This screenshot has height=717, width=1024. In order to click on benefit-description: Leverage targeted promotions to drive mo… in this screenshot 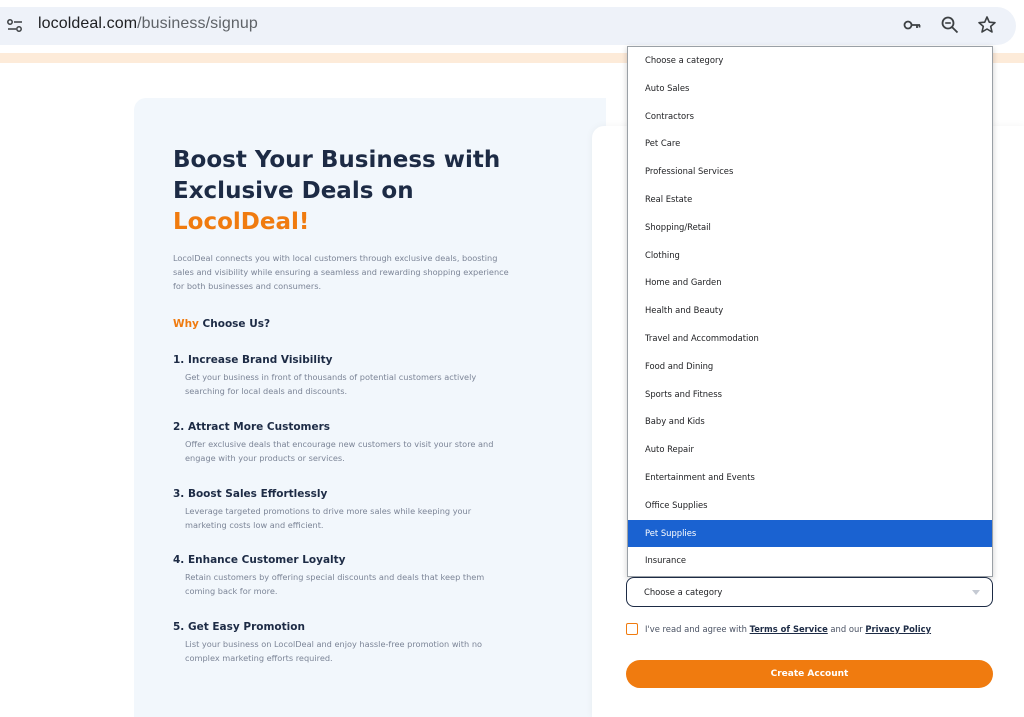, I will do `click(328, 518)`.